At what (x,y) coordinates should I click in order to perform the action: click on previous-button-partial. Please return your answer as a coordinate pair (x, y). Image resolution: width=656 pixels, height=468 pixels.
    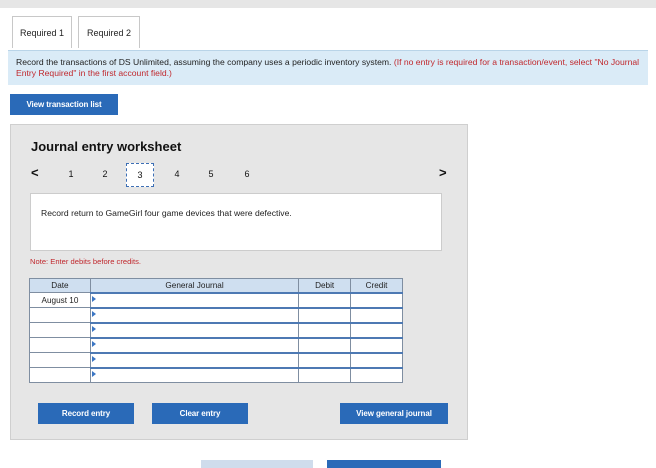
    Looking at the image, I should click on (257, 464).